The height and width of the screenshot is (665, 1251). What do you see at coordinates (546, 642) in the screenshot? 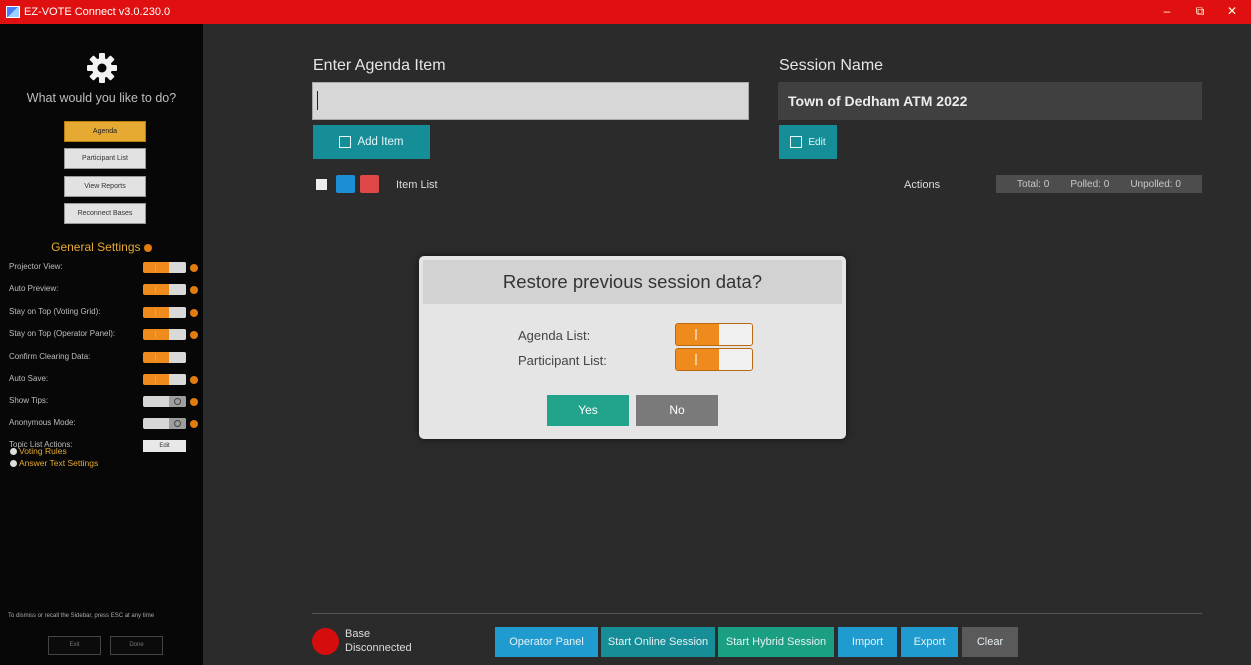
I see `operator-panel-button: Operator Panel` at bounding box center [546, 642].